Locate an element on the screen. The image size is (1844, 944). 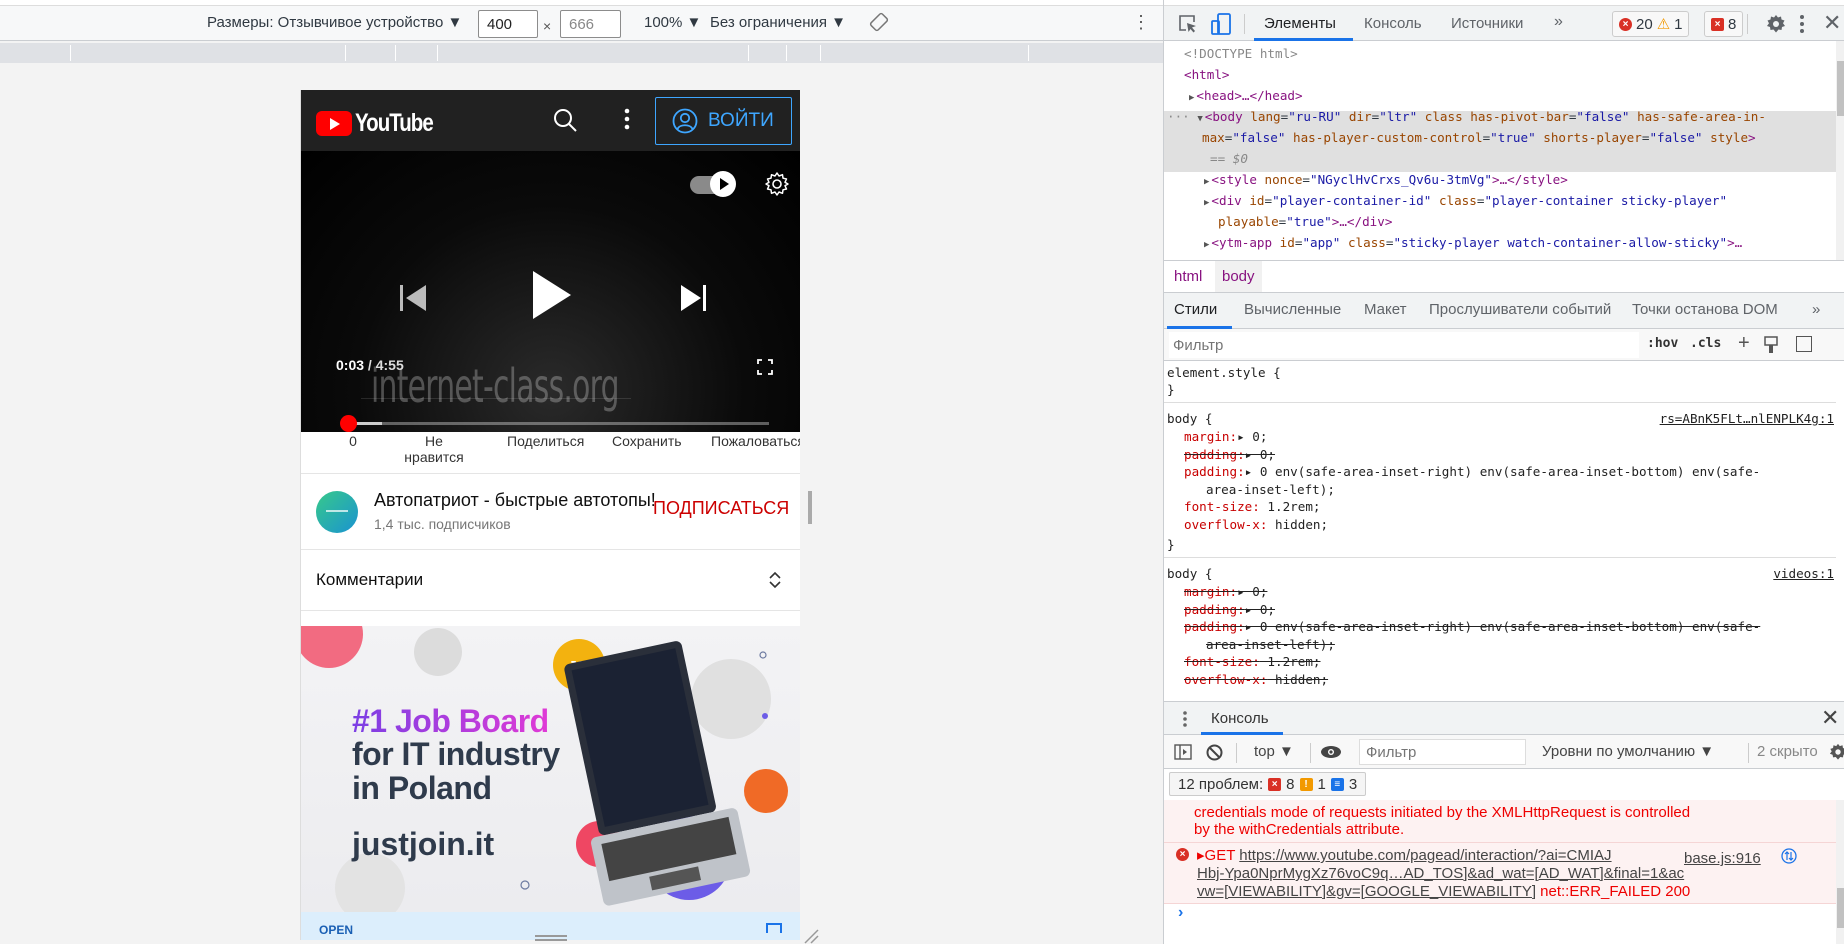
tab-dom-breakpoints: Точки останова DOM is located at coordinates (1705, 309).